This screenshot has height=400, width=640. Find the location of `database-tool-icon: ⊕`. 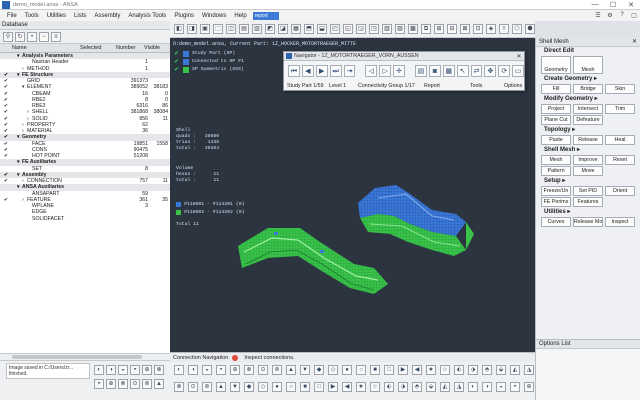

database-tool-icon: ⊕ is located at coordinates (147, 370).